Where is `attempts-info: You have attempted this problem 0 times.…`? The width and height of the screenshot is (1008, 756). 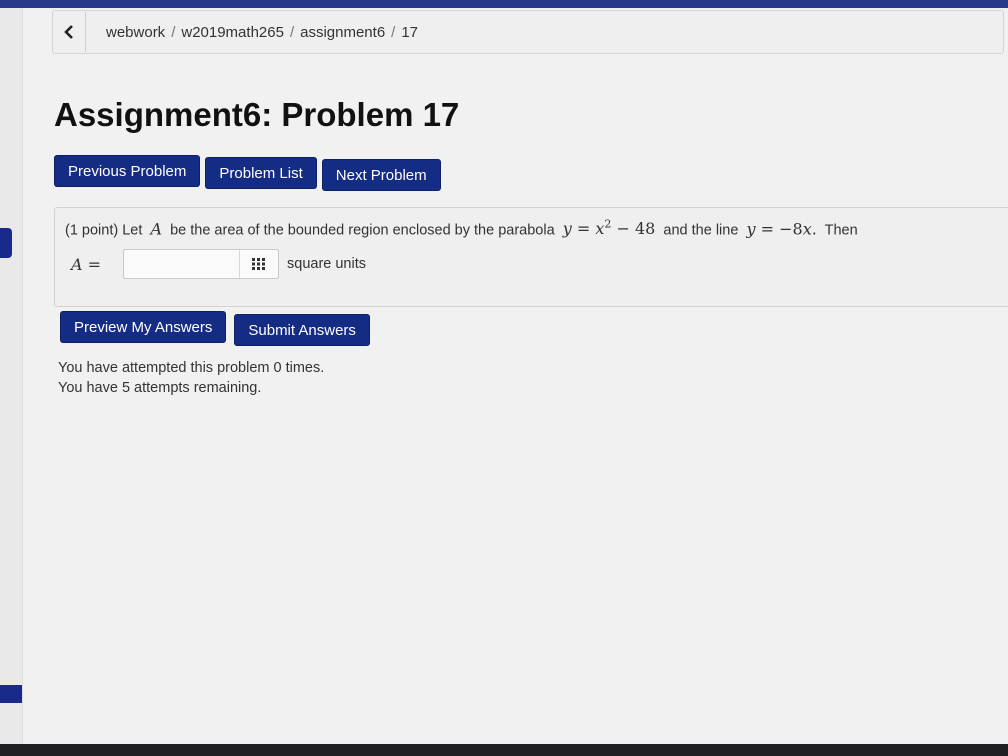
attempts-info: You have attempted this problem 0 times.… is located at coordinates (191, 378).